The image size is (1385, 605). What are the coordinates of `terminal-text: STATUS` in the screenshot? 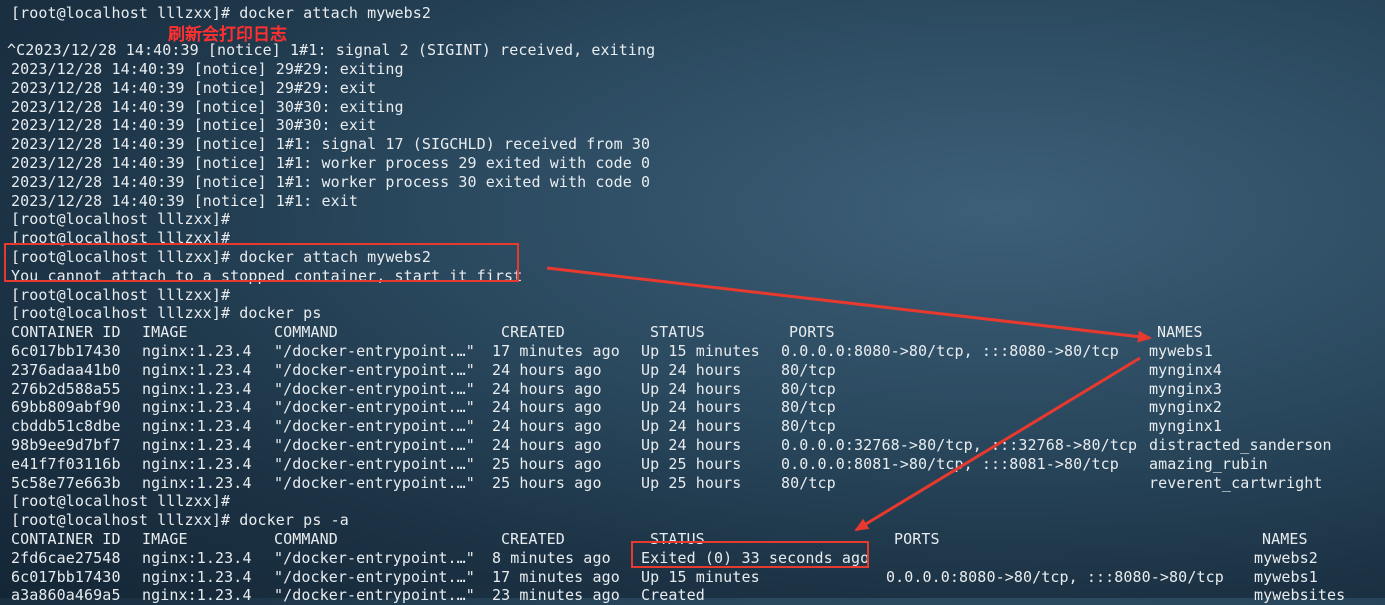 It's located at (677, 332).